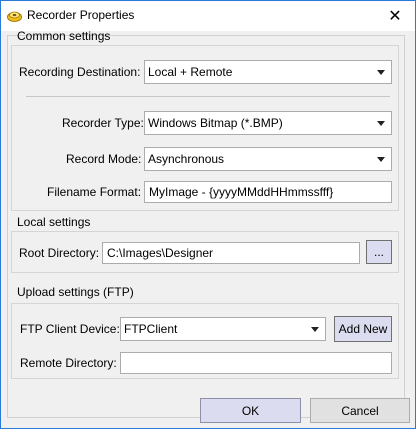  Describe the element at coordinates (54, 222) in the screenshot. I see `local-settings-header: Local settings` at that location.